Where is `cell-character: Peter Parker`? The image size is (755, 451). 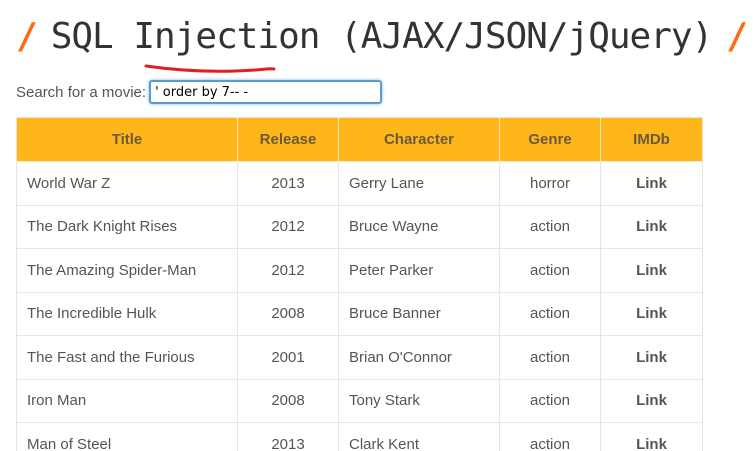 cell-character: Peter Parker is located at coordinates (419, 270).